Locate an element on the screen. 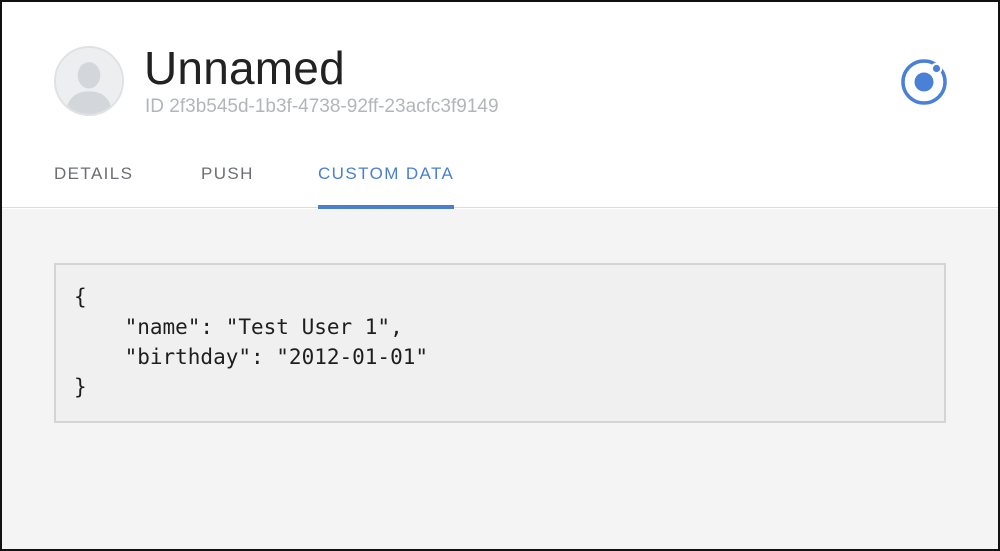 The height and width of the screenshot is (551, 1000). json-line: { is located at coordinates (80, 297).